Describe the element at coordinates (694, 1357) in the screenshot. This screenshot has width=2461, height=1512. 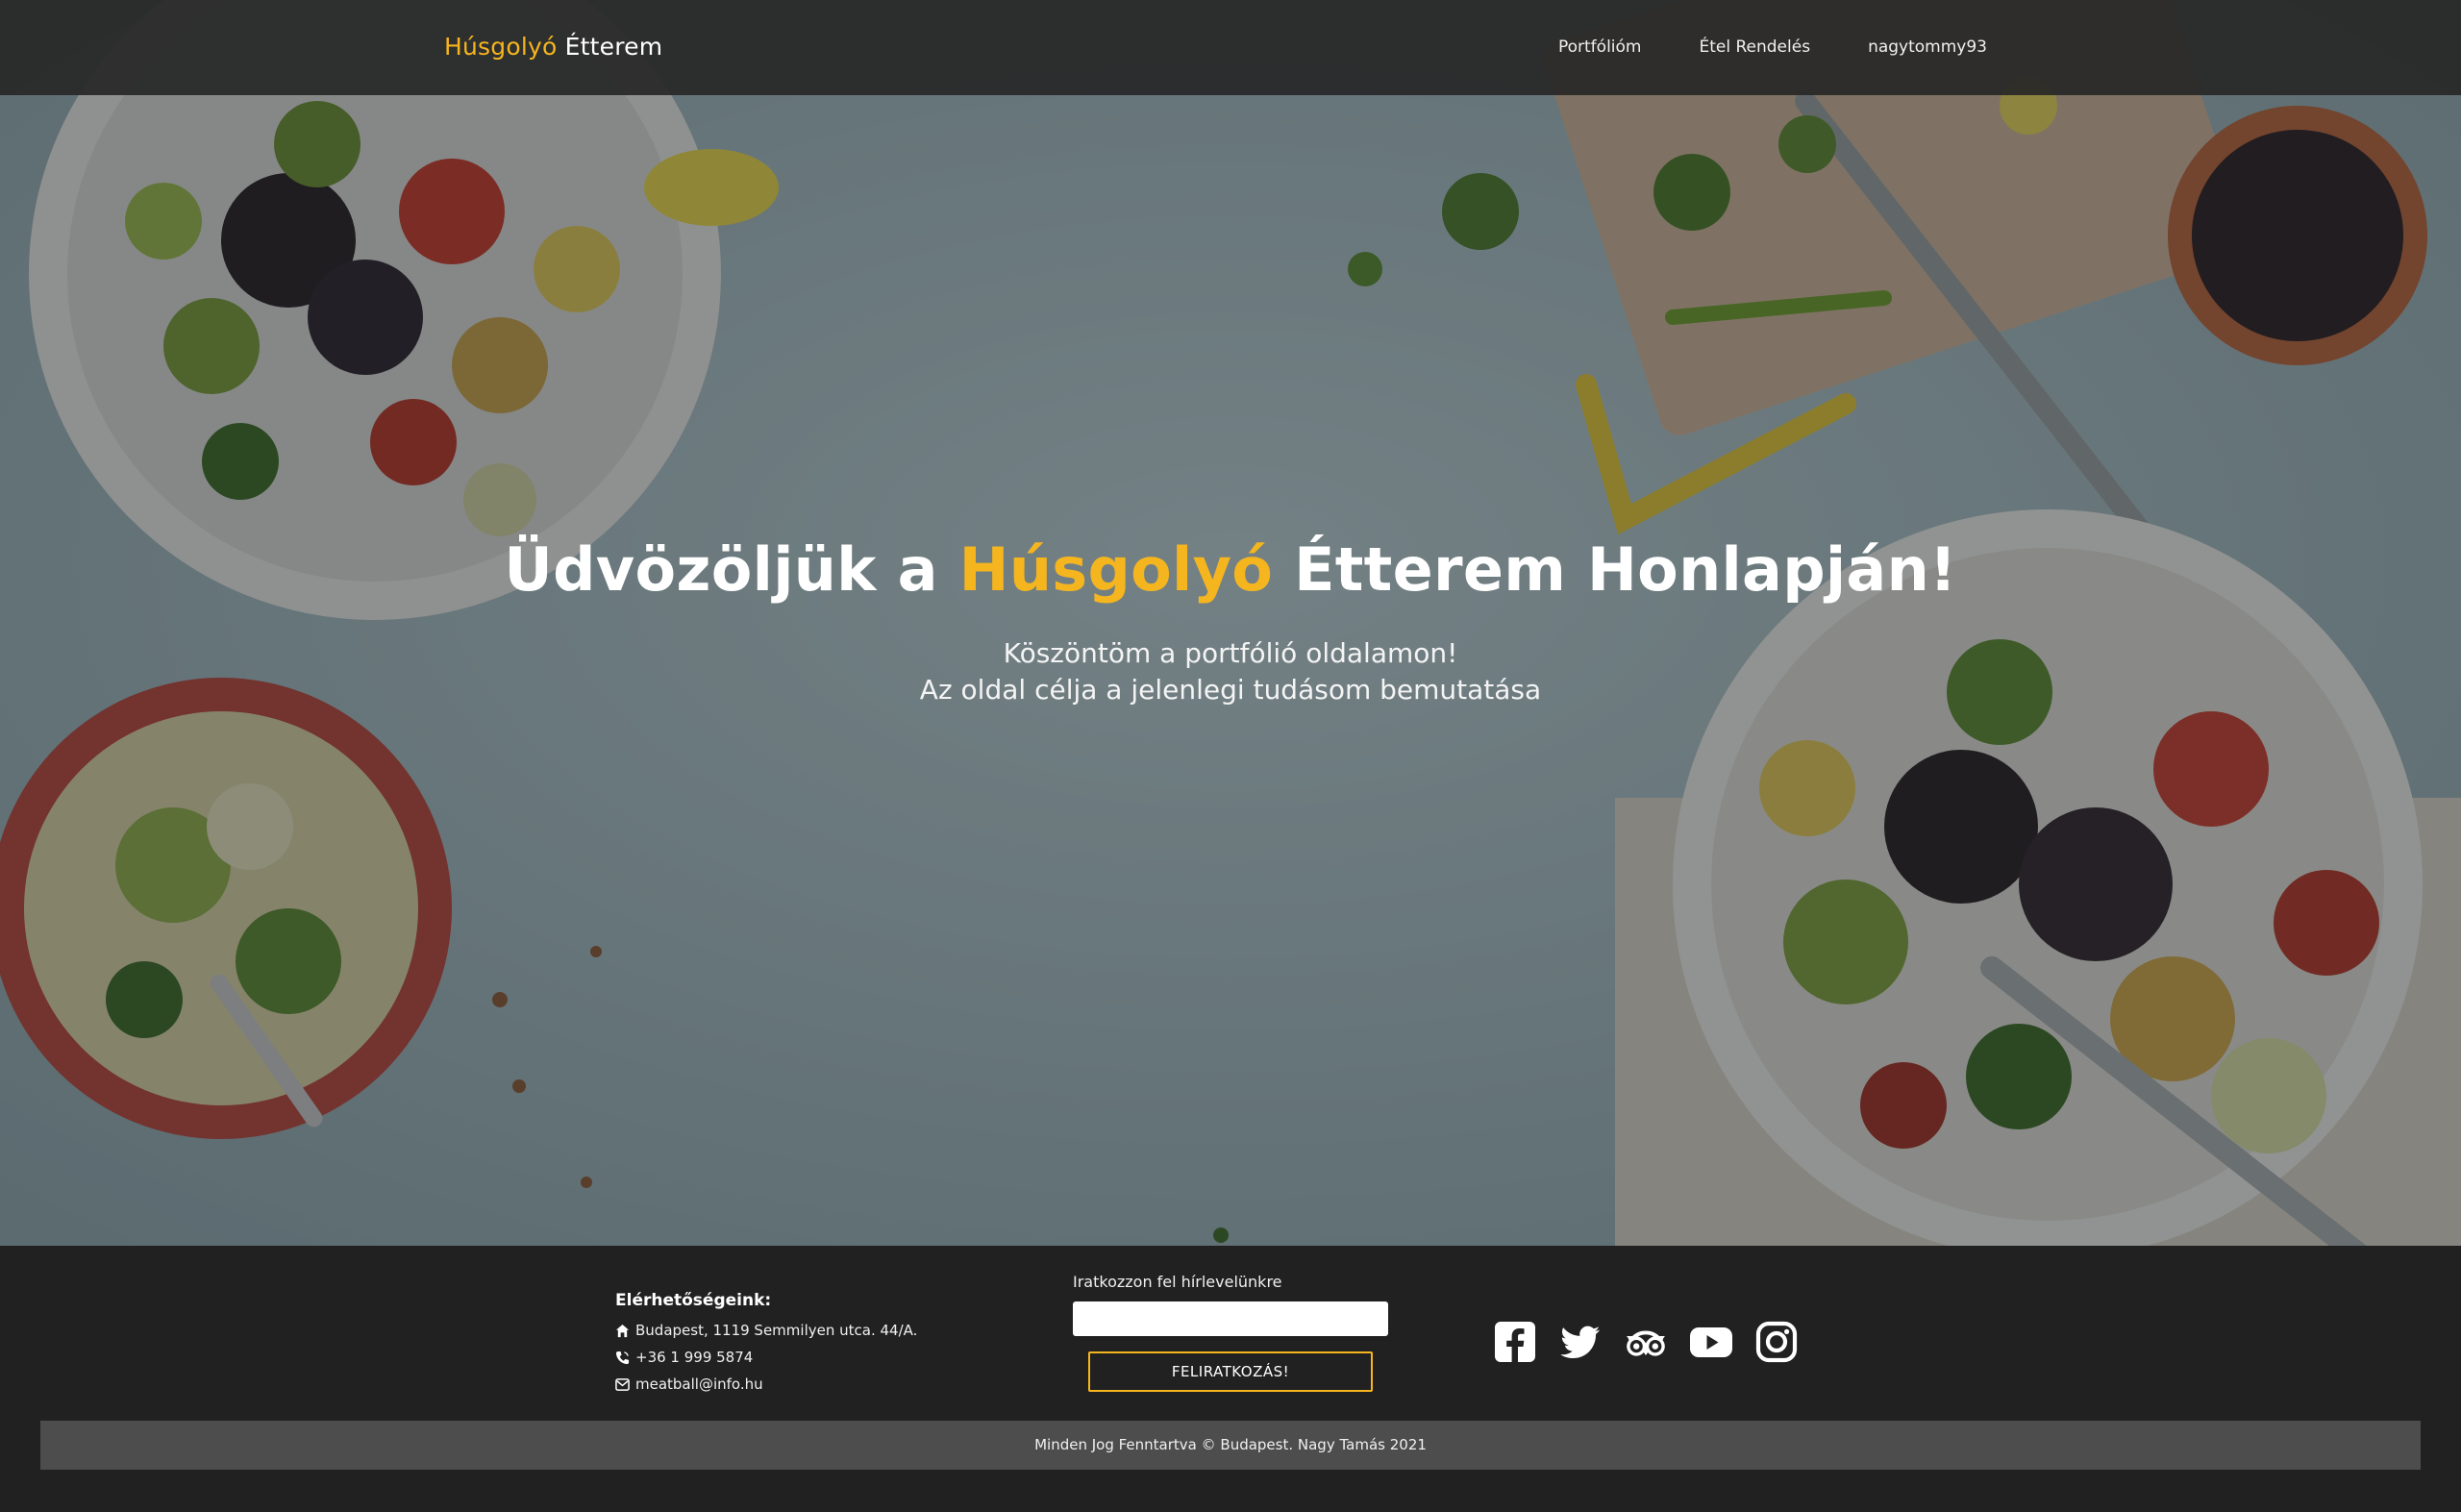
I see `contact-phone-text: +36 1 999 5874` at that location.